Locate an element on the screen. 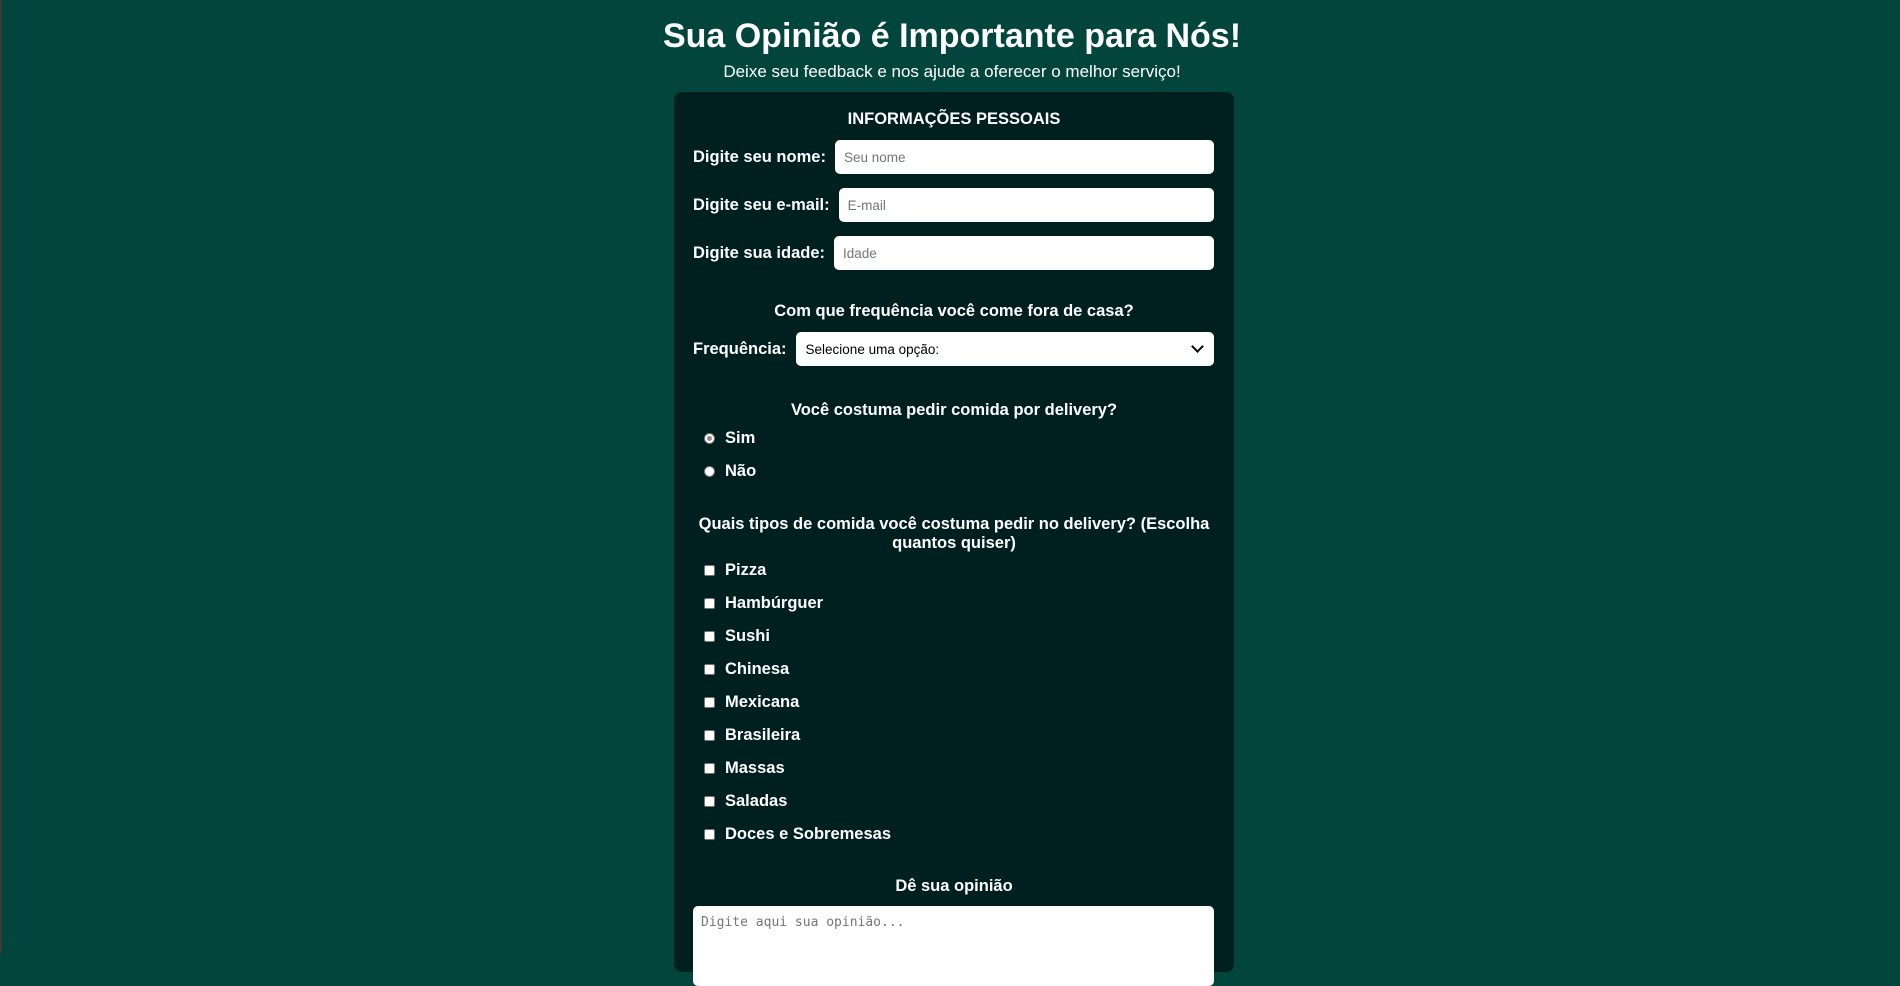  food-option-pizza: Pizza is located at coordinates (735, 570).